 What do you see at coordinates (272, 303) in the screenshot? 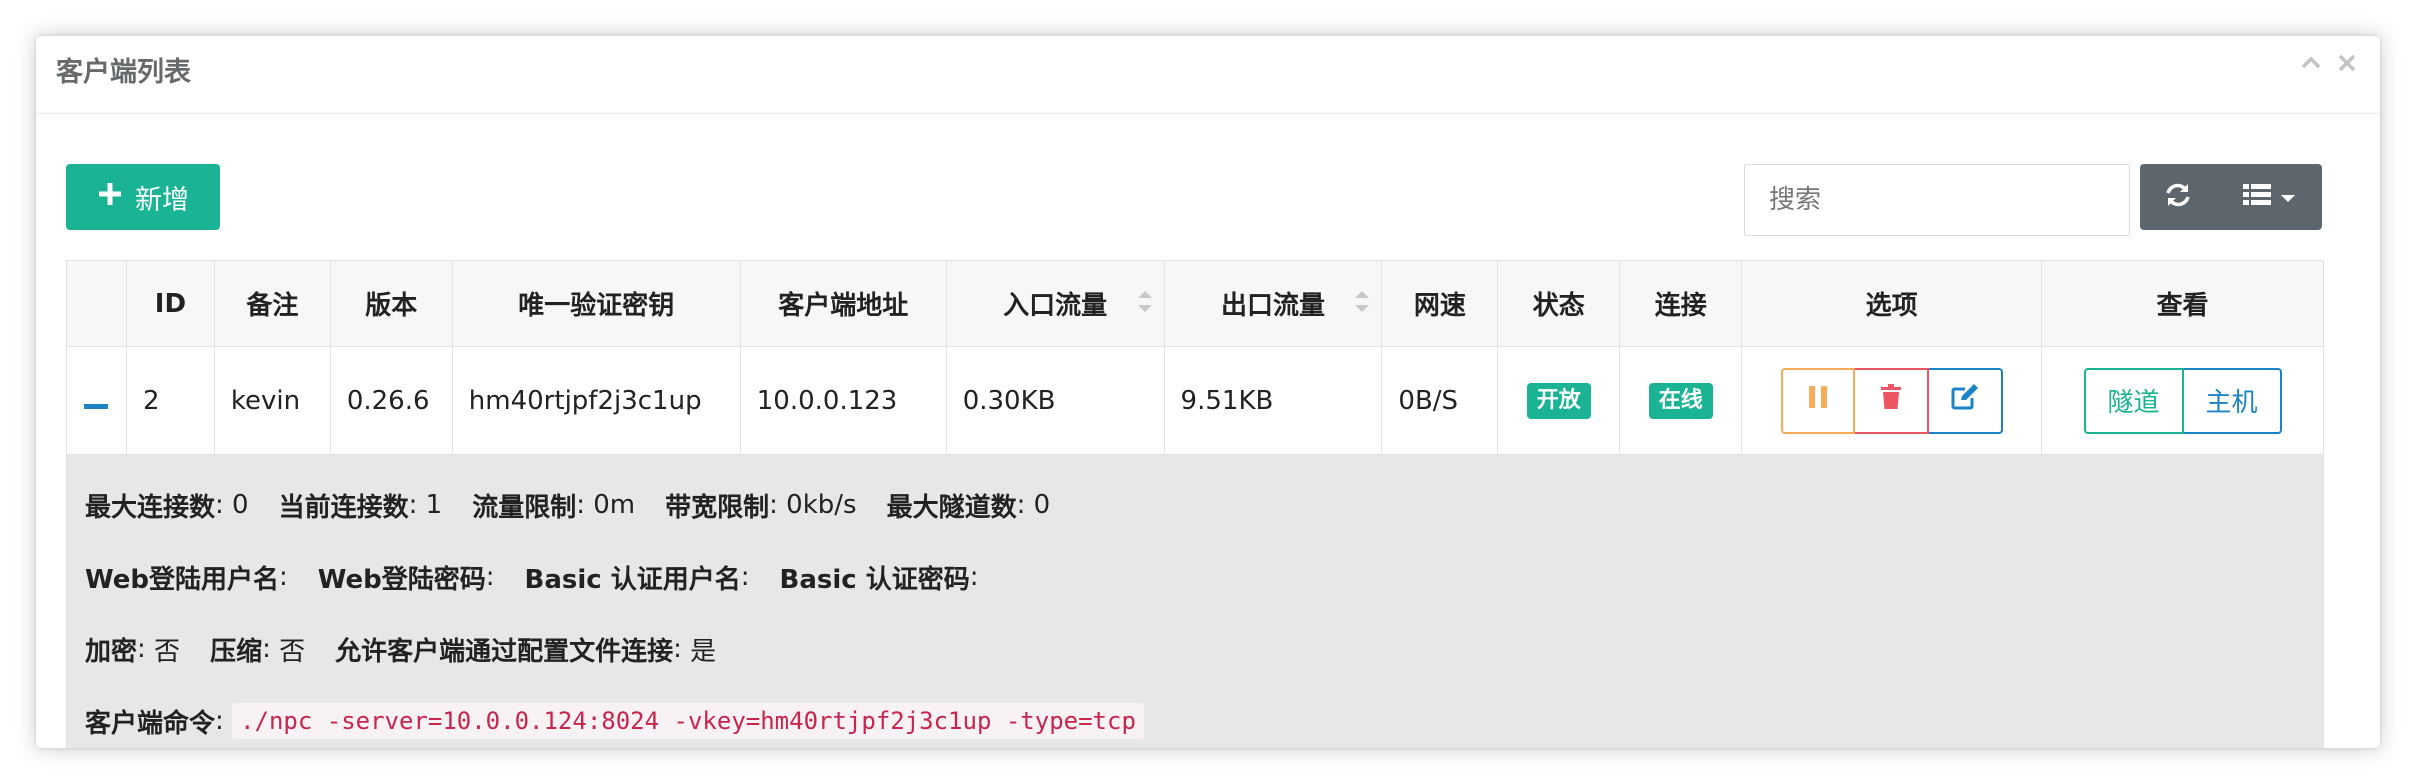
I see `header-remark: 备注` at bounding box center [272, 303].